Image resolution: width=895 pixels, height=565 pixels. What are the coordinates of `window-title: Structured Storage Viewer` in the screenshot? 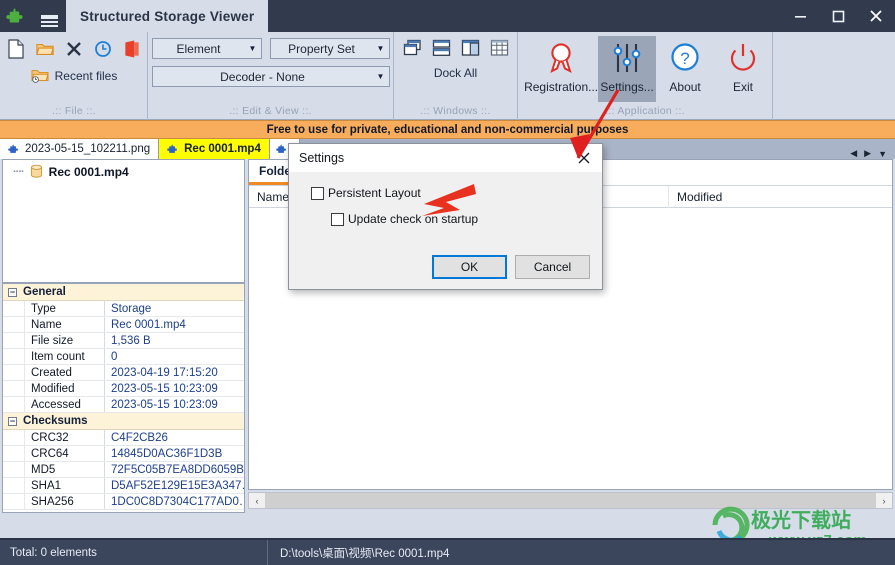 It's located at (167, 16).